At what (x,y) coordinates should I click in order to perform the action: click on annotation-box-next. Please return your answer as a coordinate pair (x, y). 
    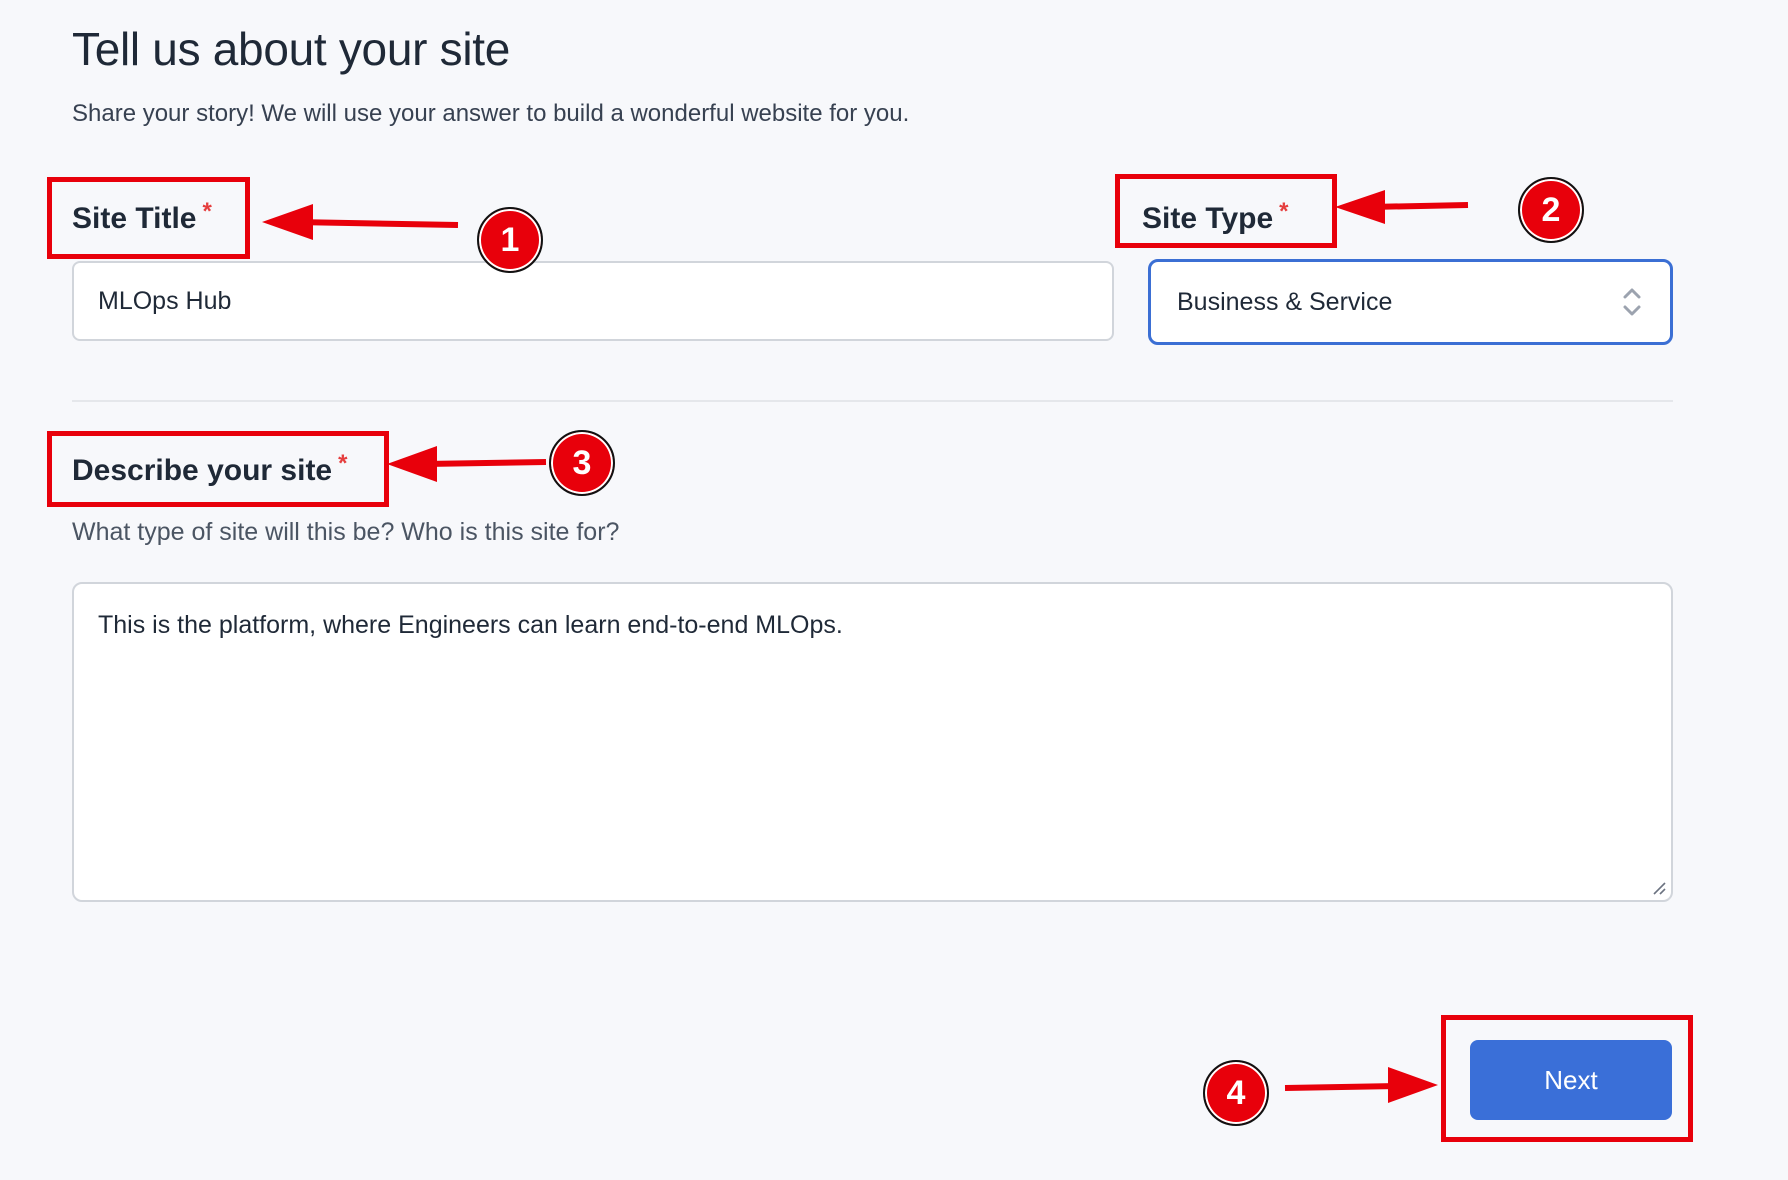
    Looking at the image, I should click on (1567, 1078).